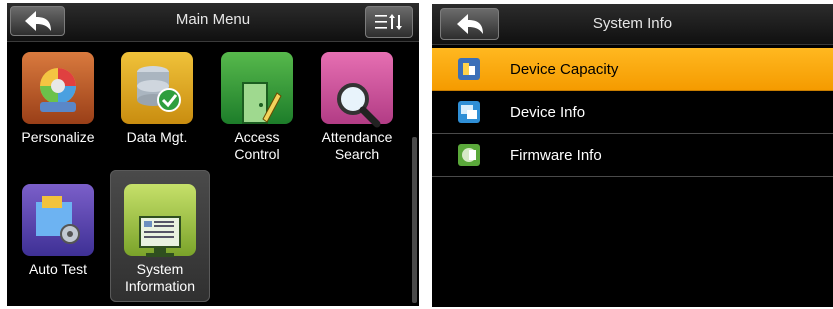 The image size is (833, 309). I want to click on system-info-titlebar: System Info, so click(632, 24).